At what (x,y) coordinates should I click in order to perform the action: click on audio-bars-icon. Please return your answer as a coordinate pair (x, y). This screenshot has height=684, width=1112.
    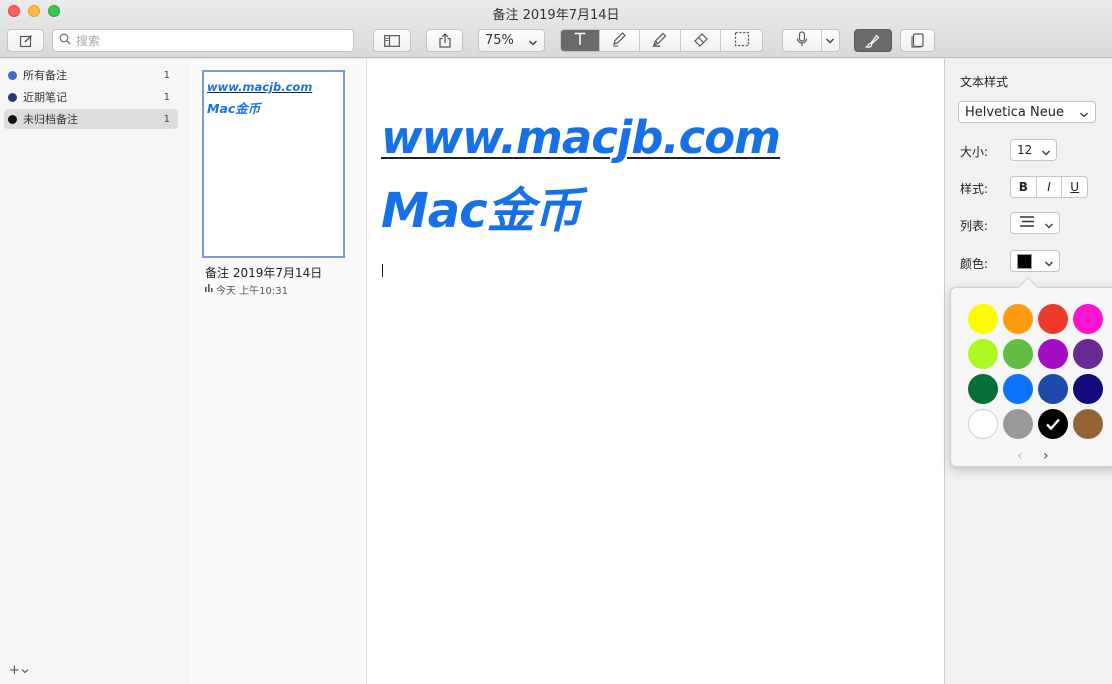
    Looking at the image, I should click on (209, 289).